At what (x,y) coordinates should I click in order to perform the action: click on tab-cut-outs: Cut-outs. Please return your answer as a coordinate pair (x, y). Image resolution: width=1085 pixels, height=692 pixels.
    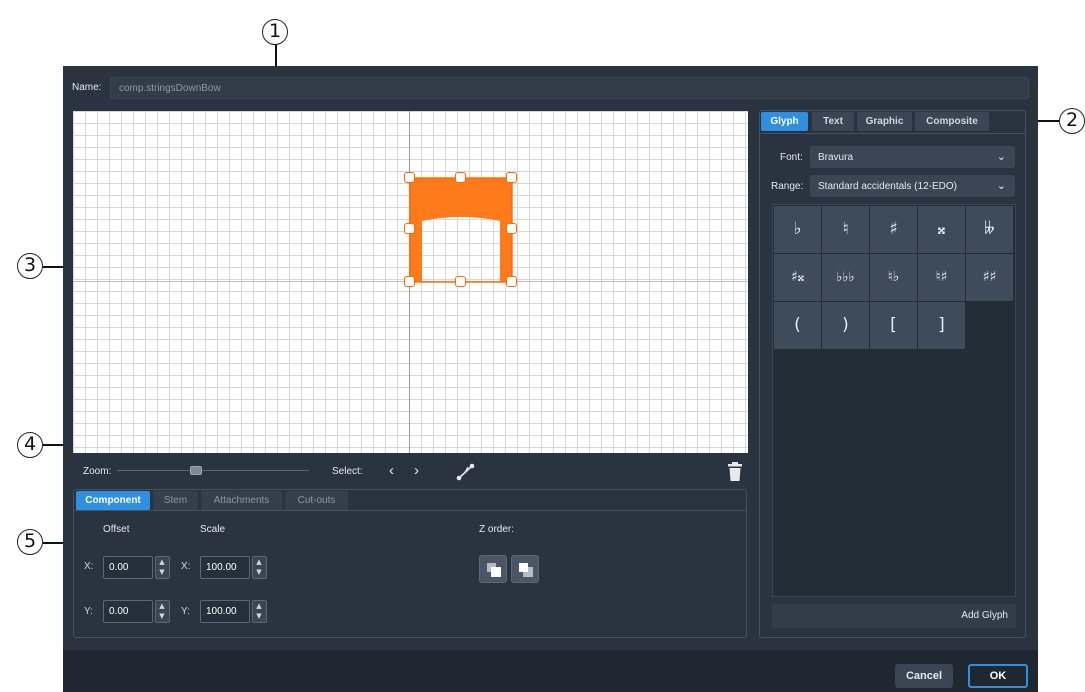
    Looking at the image, I should click on (316, 500).